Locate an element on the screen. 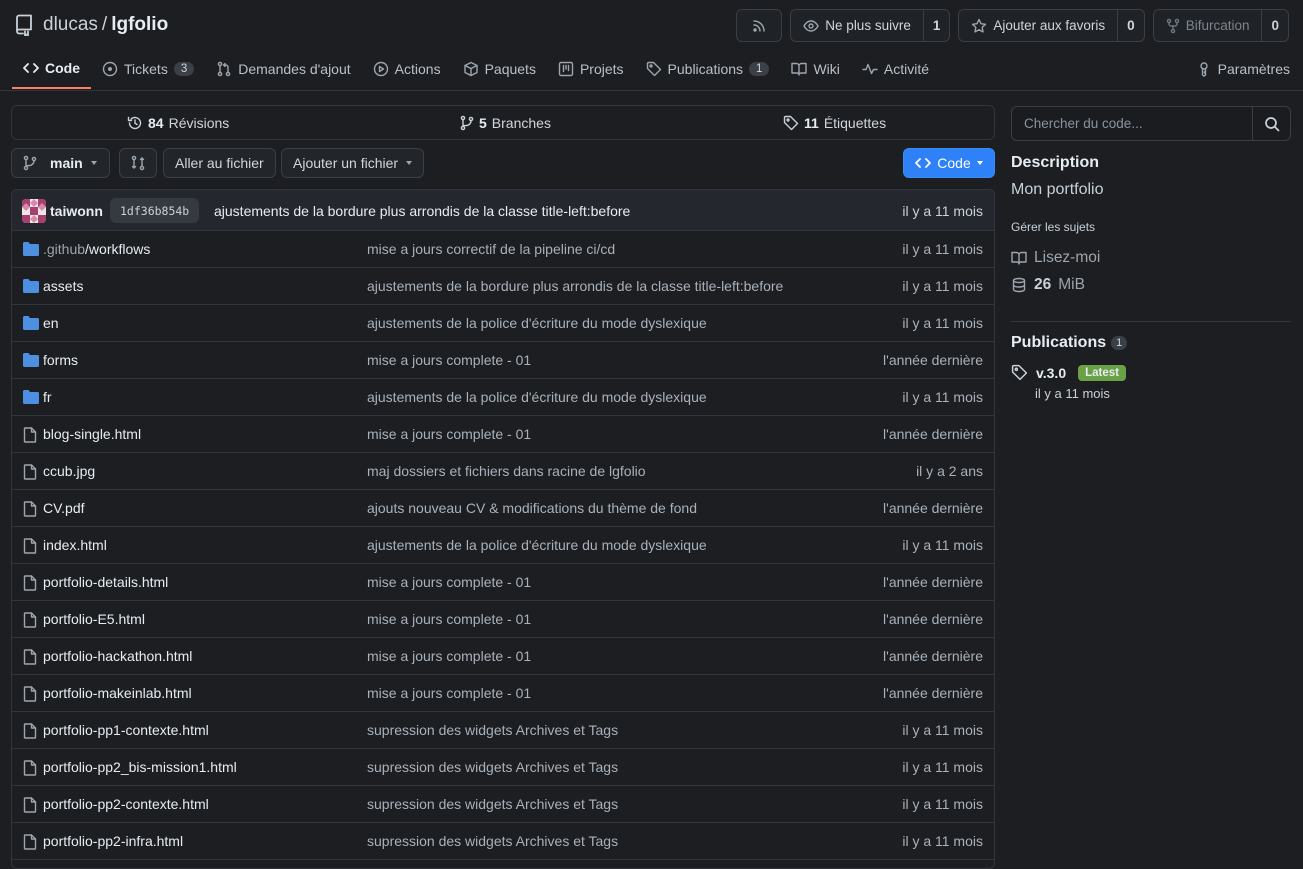  commit-sha: 1df36b854b is located at coordinates (155, 210).